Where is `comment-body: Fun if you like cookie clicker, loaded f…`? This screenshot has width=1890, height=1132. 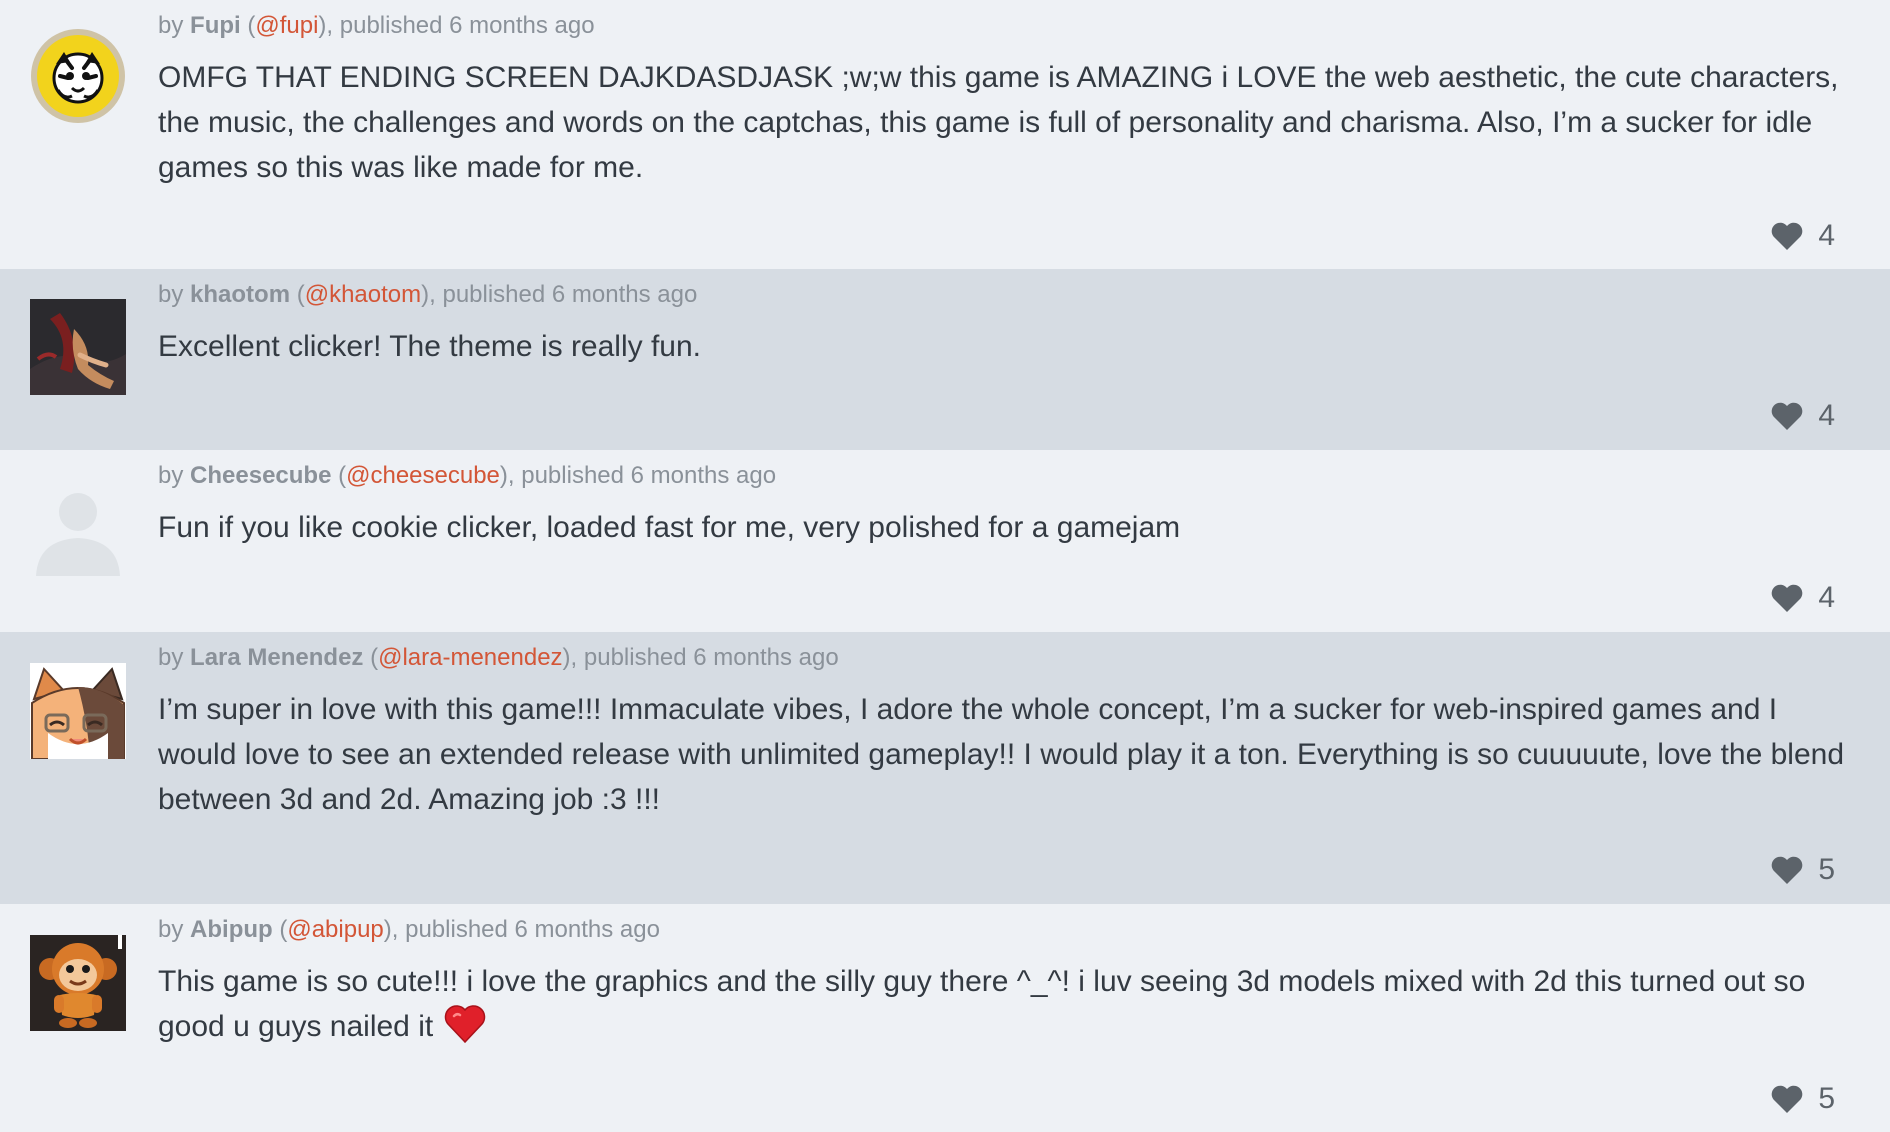
comment-body: Fun if you like cookie clicker, loaded f… is located at coordinates (669, 527).